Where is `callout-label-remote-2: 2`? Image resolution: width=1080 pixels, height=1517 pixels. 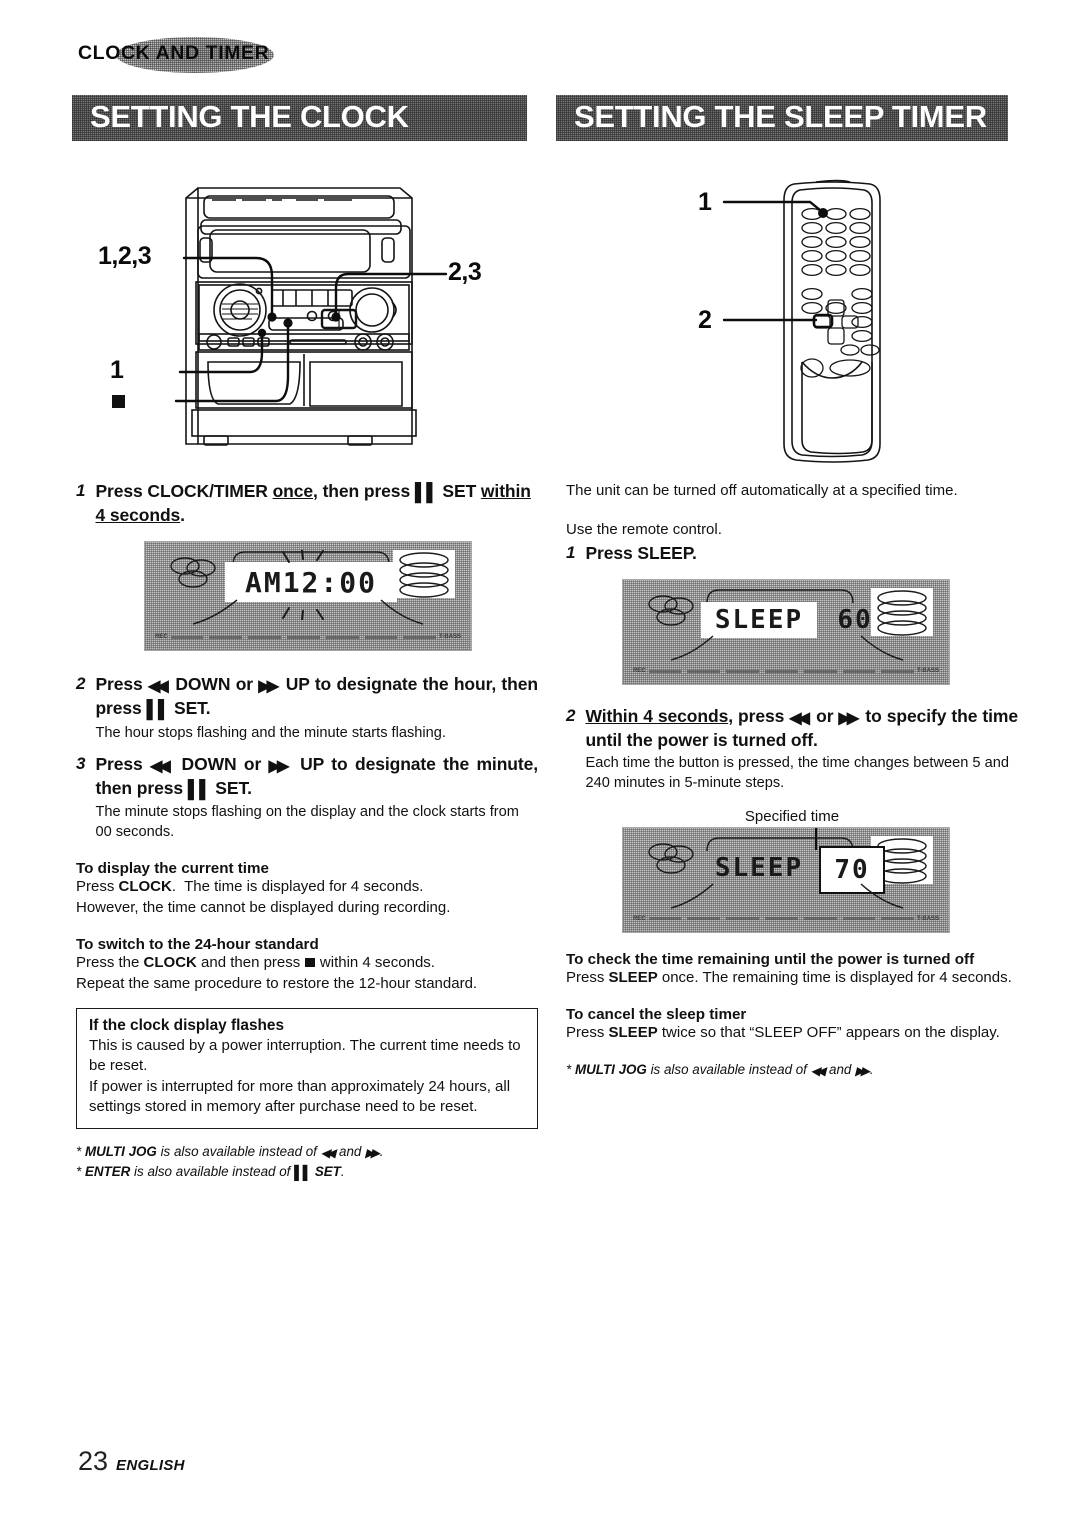
callout-label-remote-2: 2 is located at coordinates (705, 320).